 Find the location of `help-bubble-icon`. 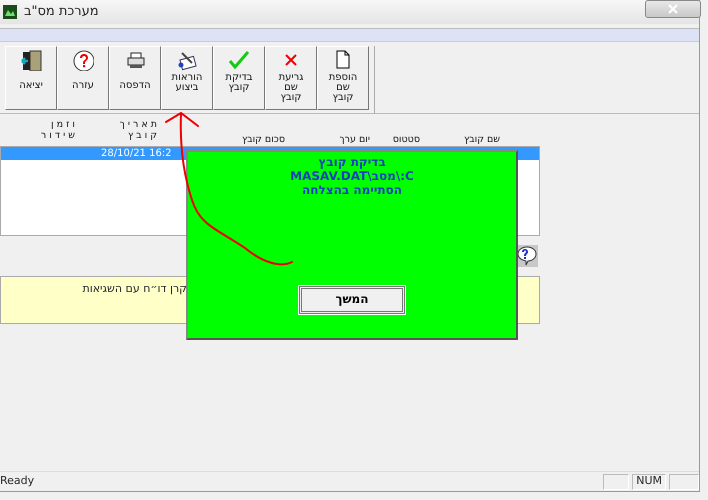

help-bubble-icon is located at coordinates (527, 256).